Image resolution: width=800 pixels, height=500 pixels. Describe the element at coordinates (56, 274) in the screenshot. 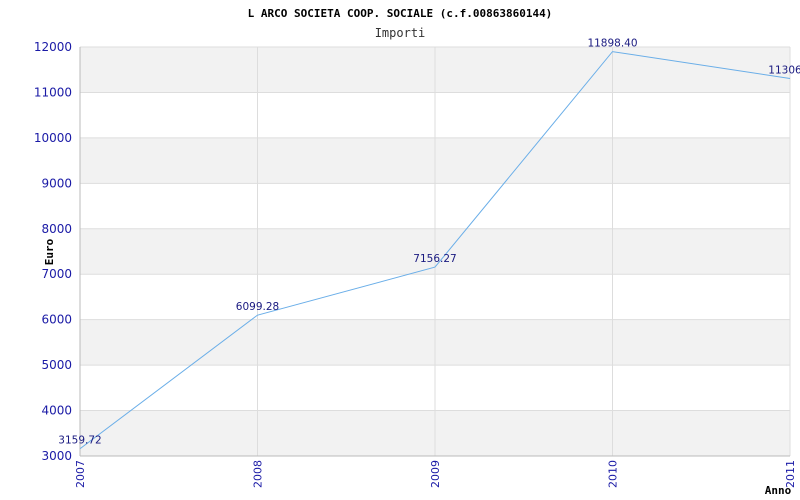

I see `y-tick-label: 7000` at that location.